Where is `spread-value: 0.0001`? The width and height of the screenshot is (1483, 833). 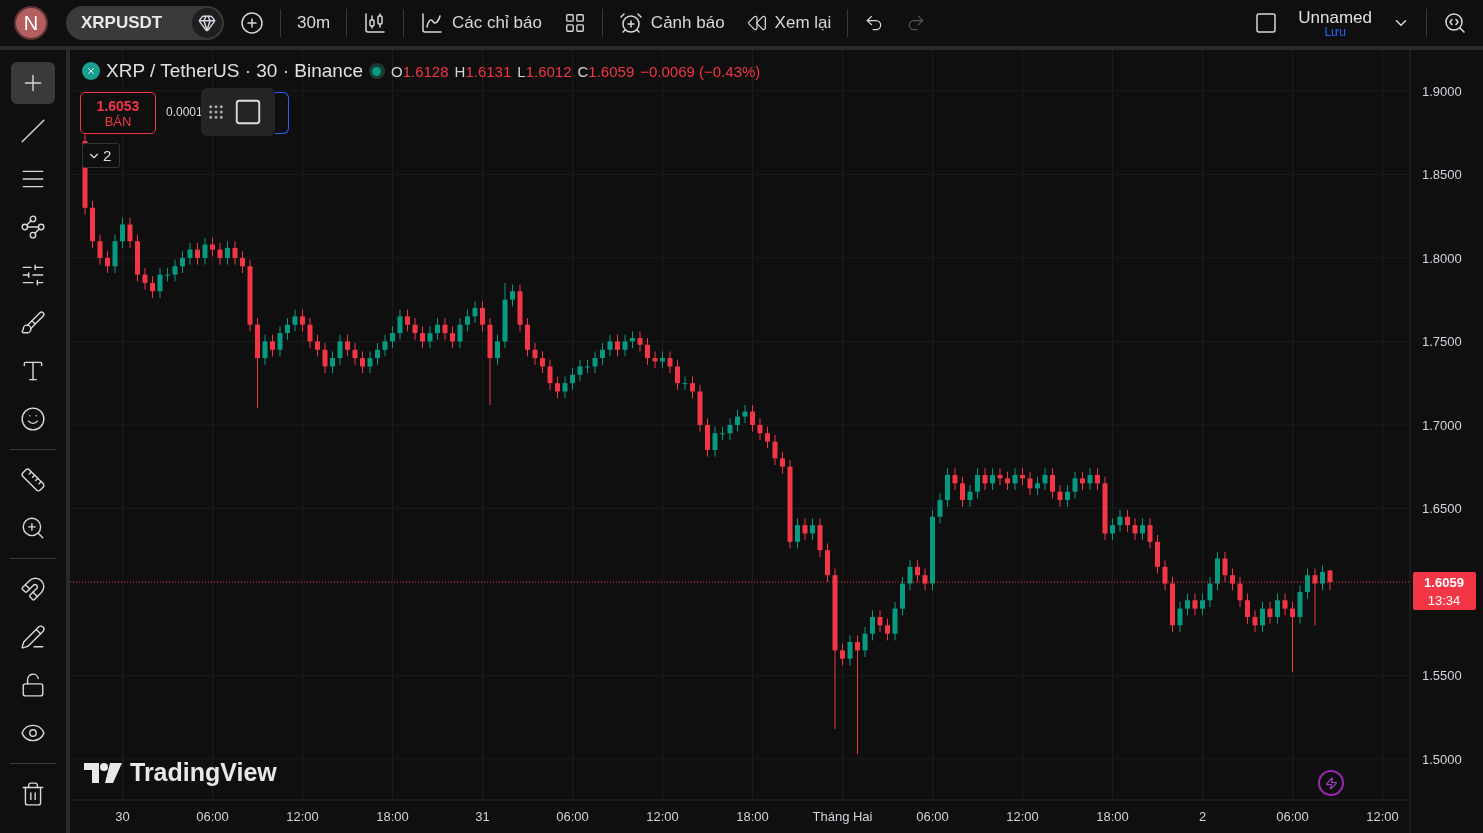
spread-value: 0.0001 is located at coordinates (184, 112).